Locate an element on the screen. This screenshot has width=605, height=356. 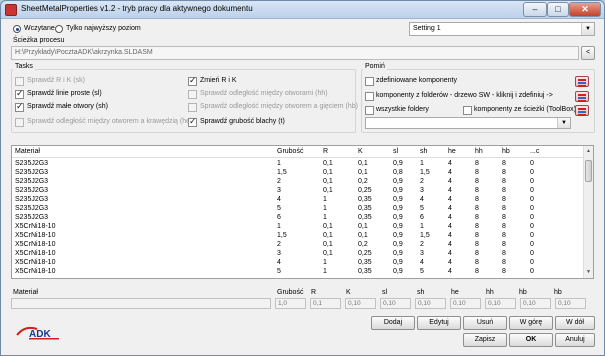
col-header: Grubość is located at coordinates (290, 151).